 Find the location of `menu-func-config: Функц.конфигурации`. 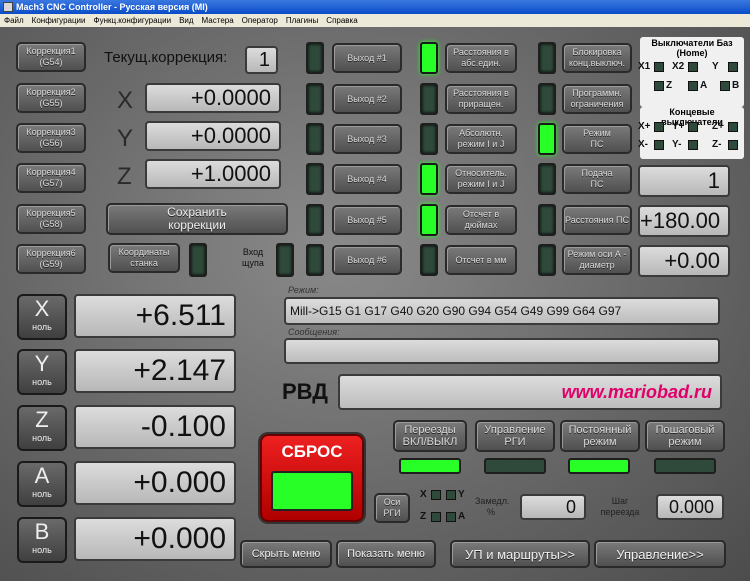

menu-func-config: Функц.конфигурации is located at coordinates (133, 20).